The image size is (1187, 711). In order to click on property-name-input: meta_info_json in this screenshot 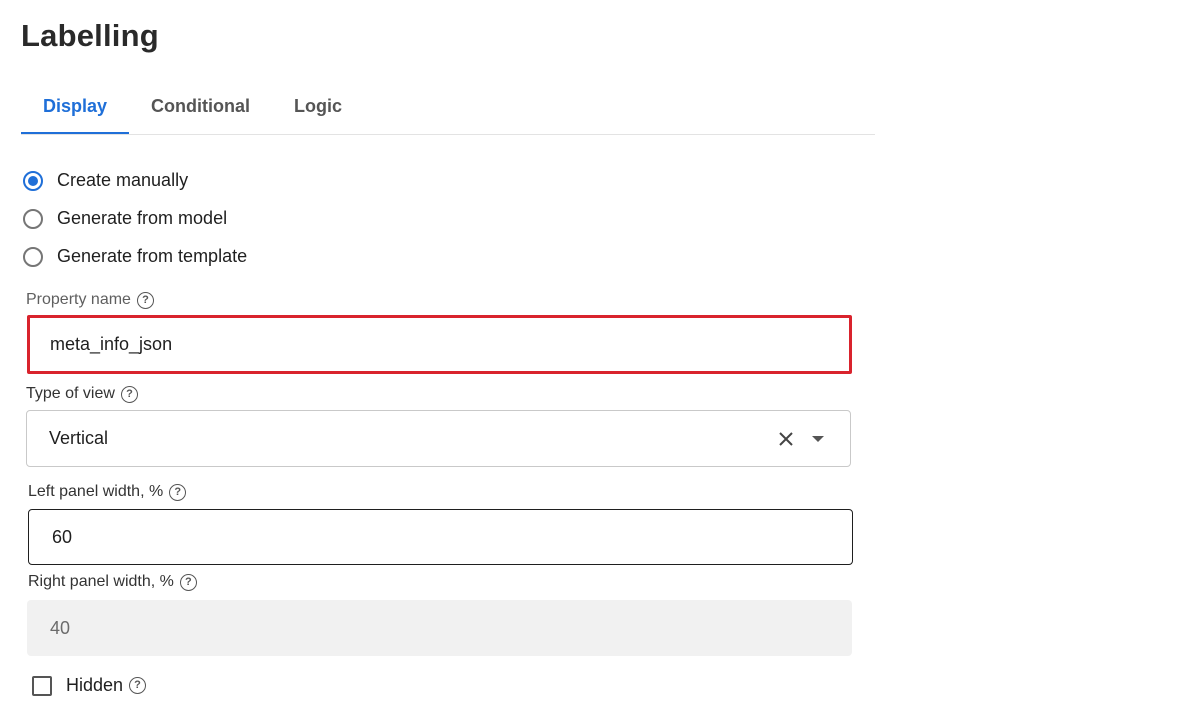, I will do `click(439, 344)`.